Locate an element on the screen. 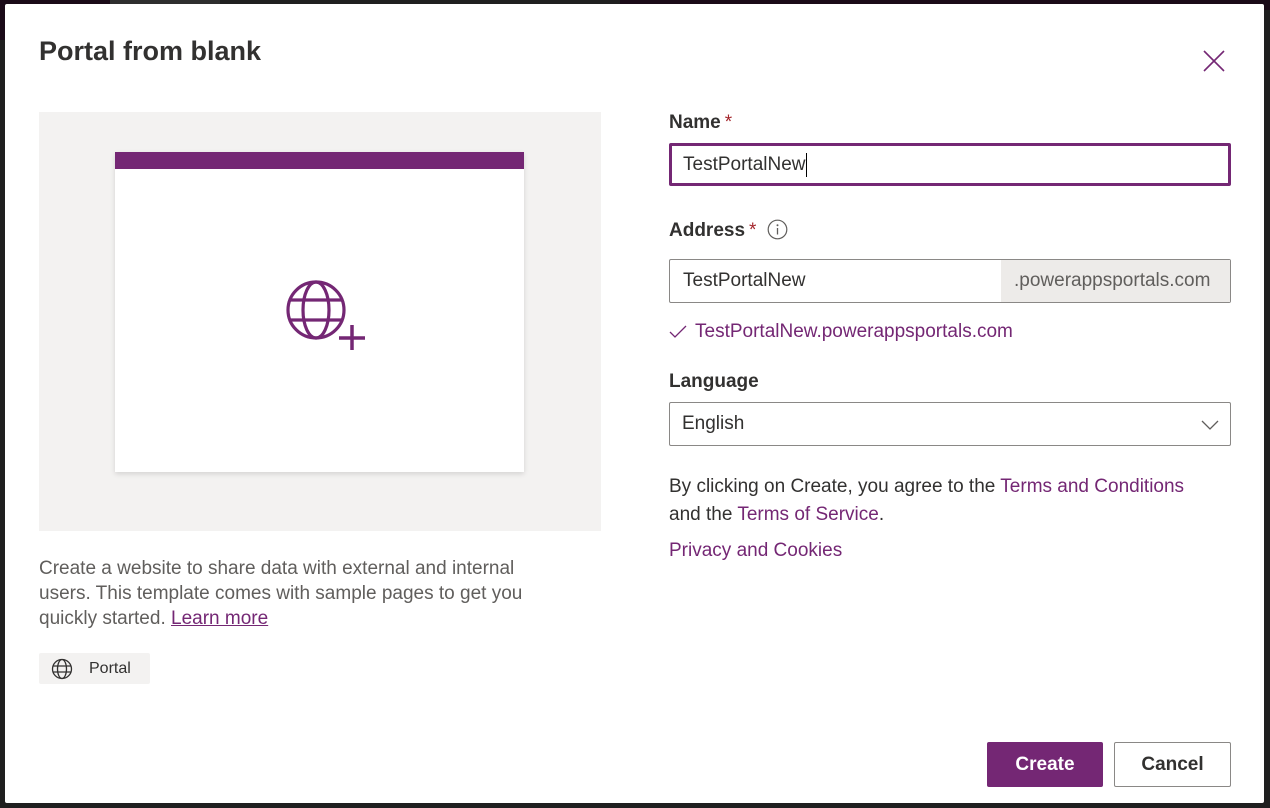 The image size is (1270, 808). info-icon is located at coordinates (777, 229).